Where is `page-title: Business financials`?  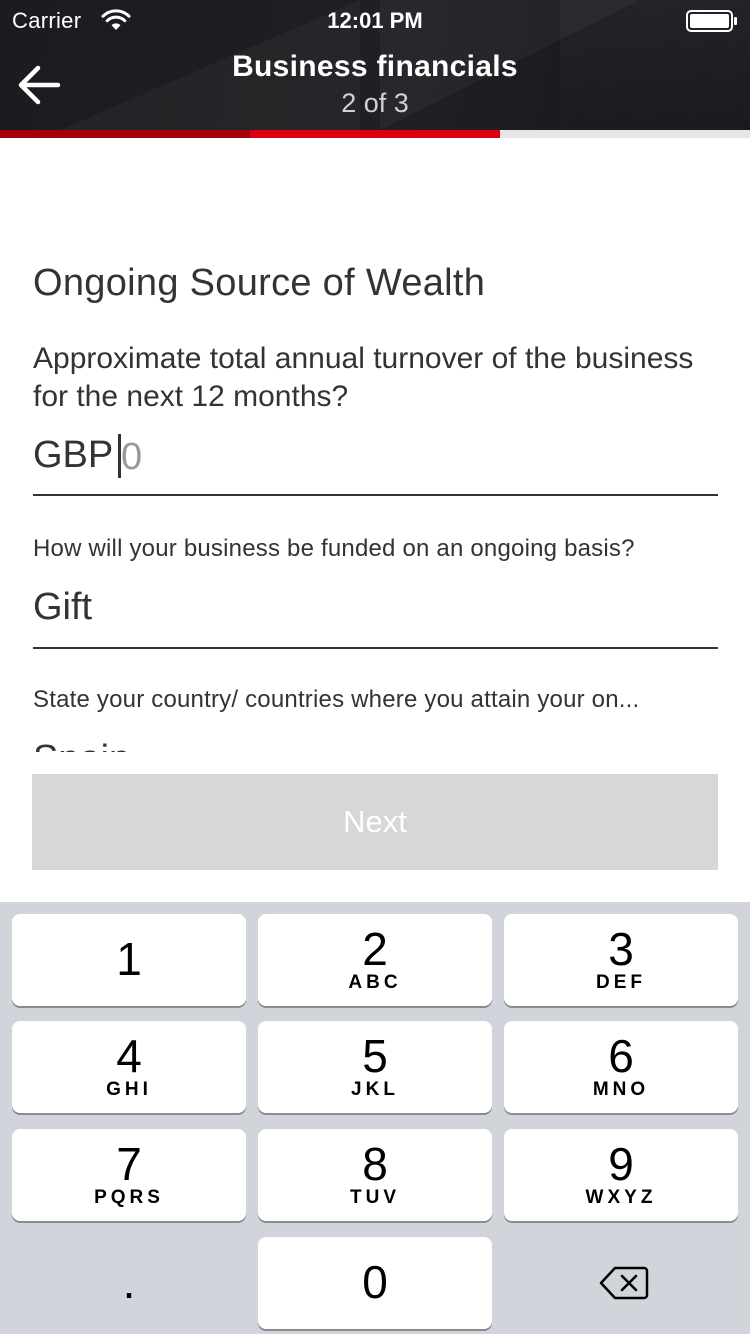 page-title: Business financials is located at coordinates (375, 66).